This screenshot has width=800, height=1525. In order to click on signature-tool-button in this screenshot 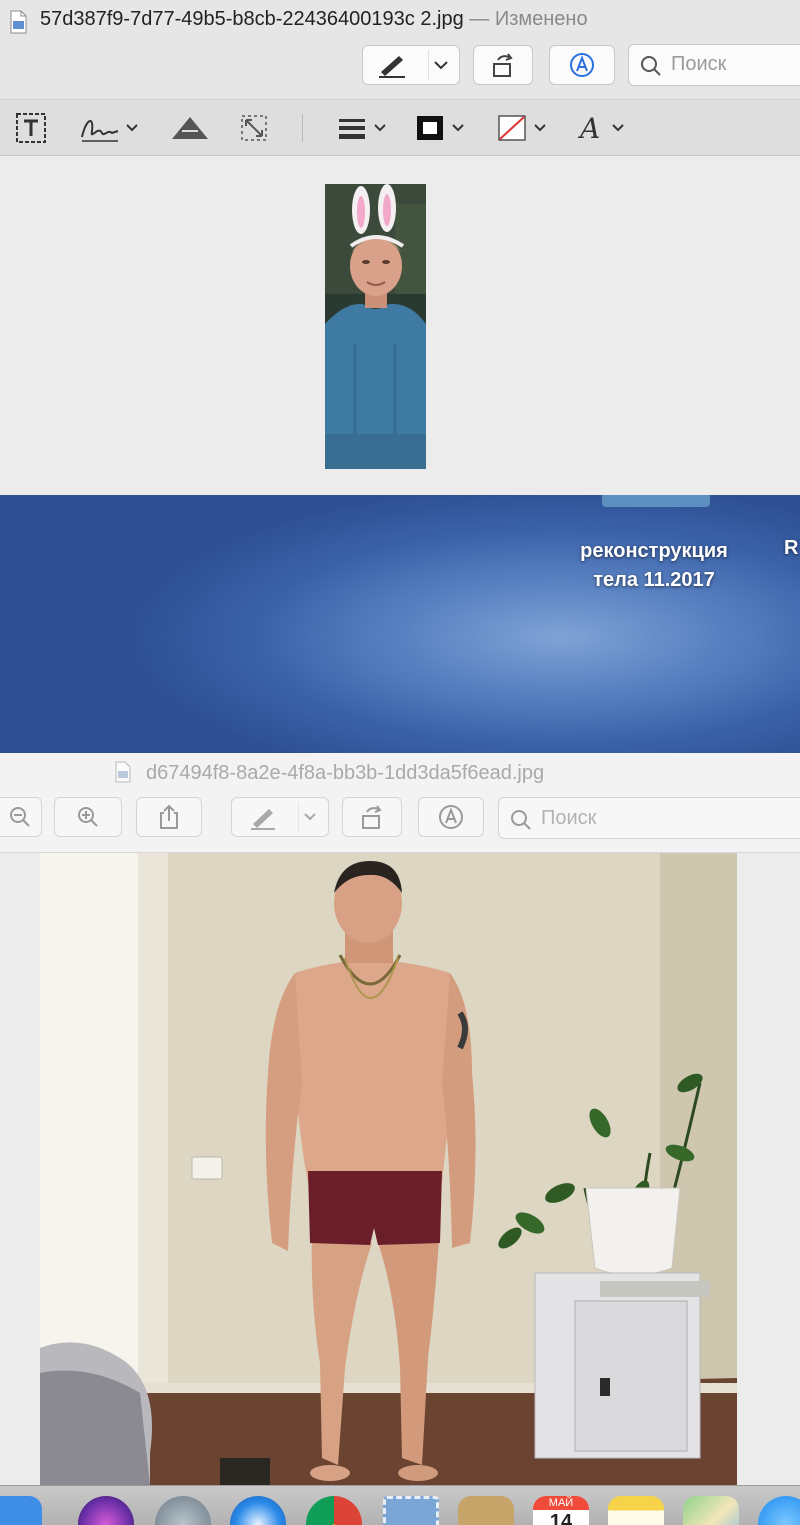, I will do `click(109, 128)`.